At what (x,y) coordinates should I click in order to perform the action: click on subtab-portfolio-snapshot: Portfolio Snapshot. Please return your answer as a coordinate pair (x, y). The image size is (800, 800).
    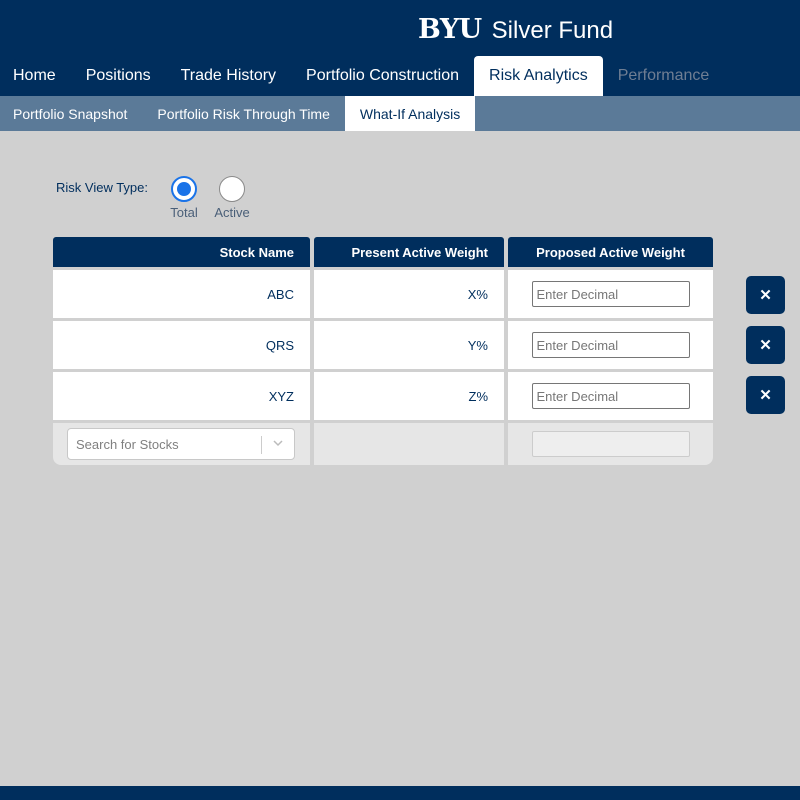
    Looking at the image, I should click on (71, 113).